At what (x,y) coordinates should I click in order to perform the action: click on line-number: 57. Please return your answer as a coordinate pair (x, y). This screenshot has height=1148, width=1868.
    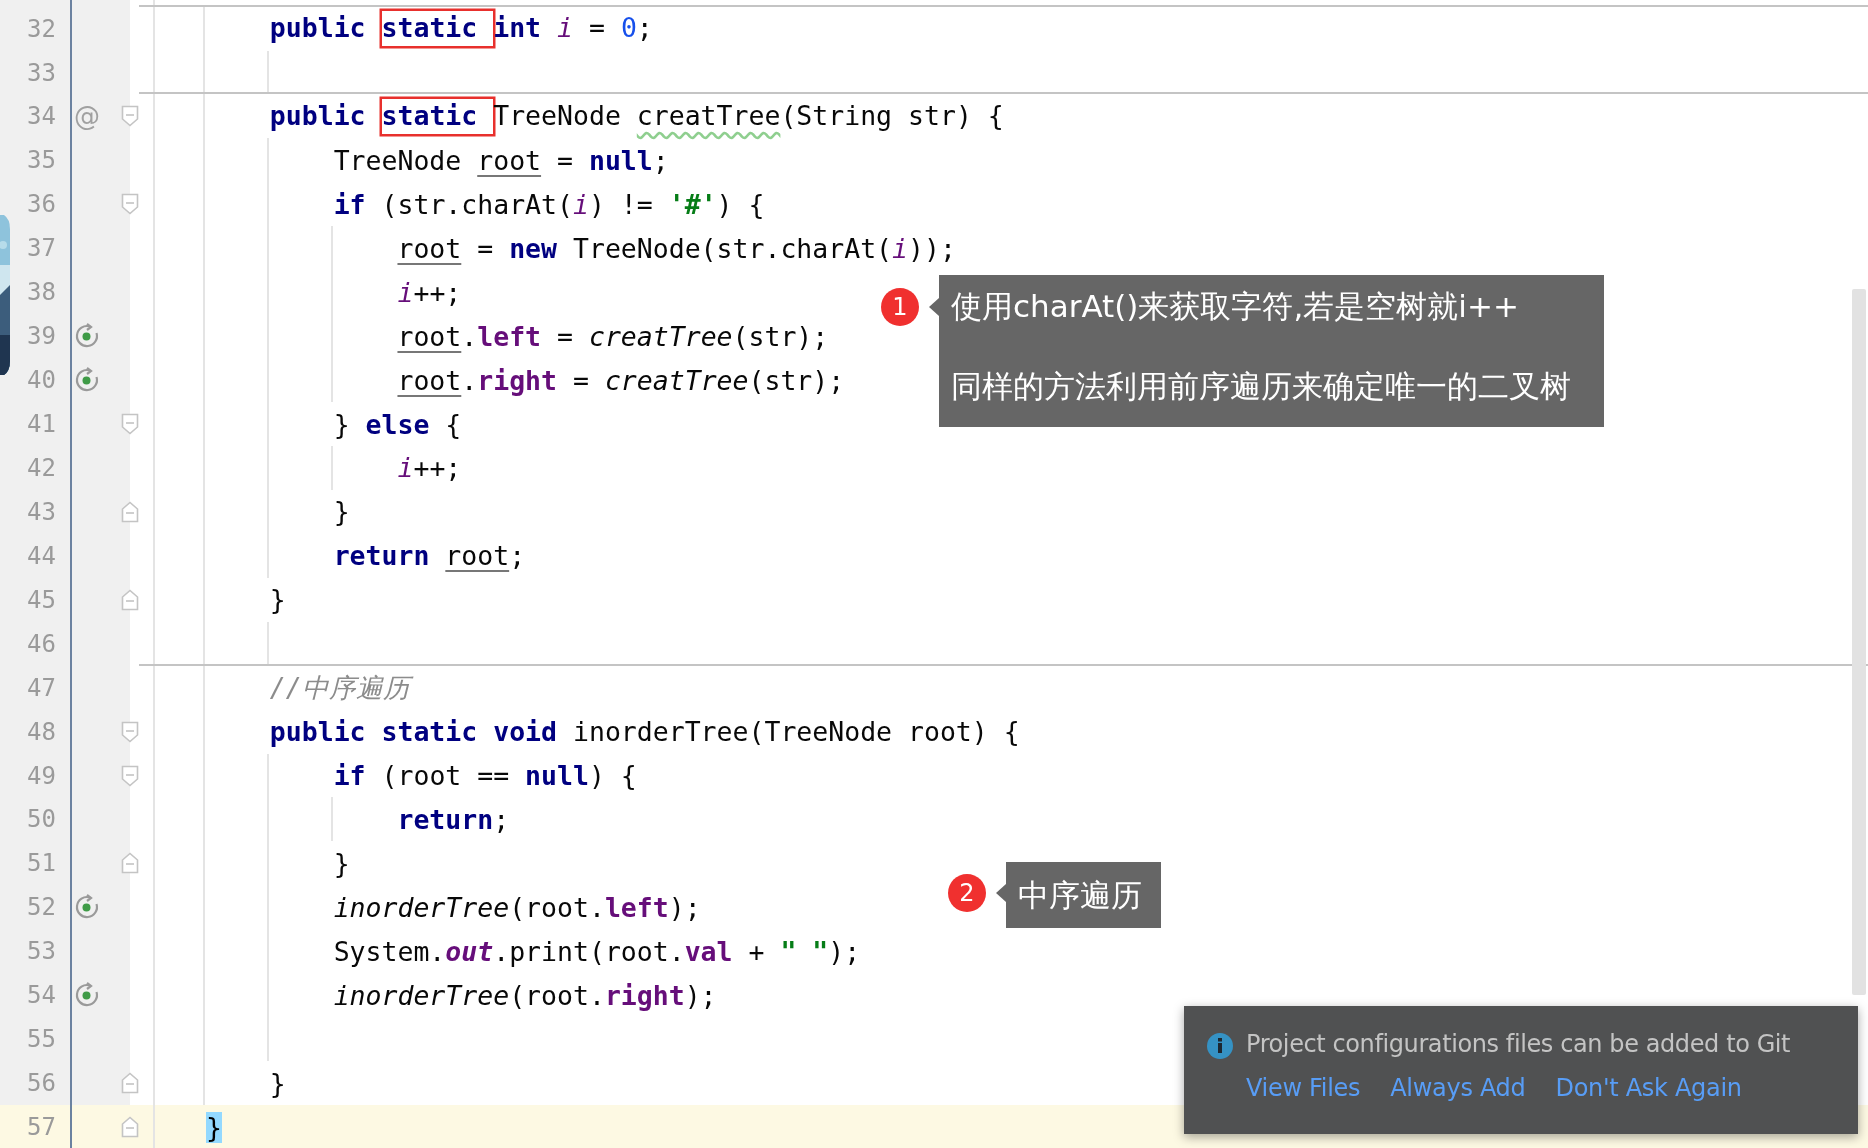
    Looking at the image, I should click on (41, 1127).